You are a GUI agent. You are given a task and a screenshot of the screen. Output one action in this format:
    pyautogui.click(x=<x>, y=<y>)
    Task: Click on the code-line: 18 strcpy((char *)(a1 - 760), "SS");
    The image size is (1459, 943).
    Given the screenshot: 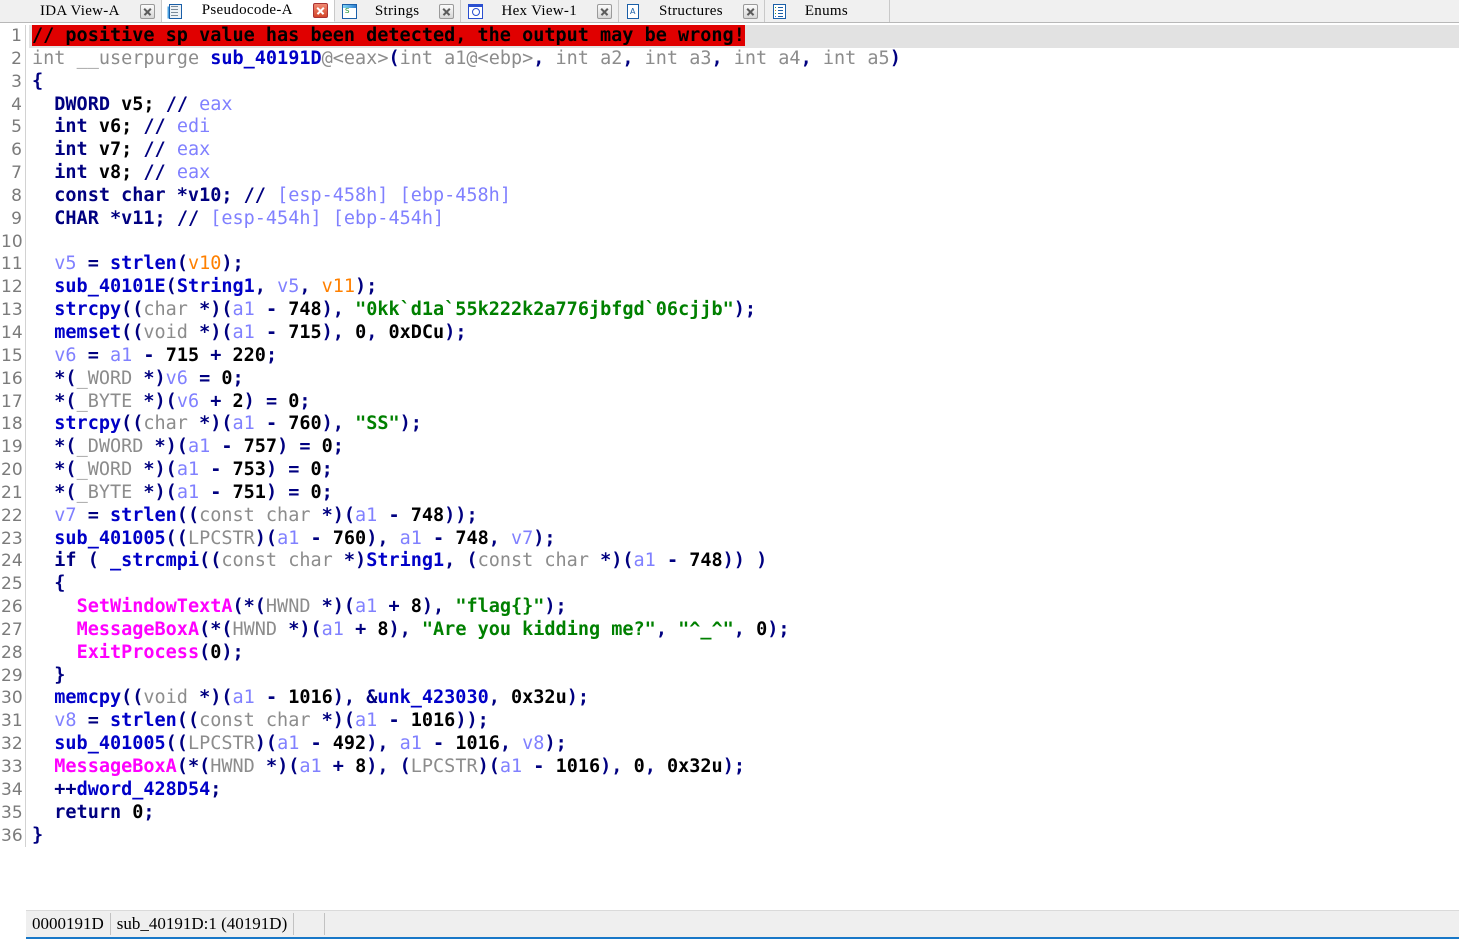 What is the action you would take?
    pyautogui.click(x=730, y=425)
    